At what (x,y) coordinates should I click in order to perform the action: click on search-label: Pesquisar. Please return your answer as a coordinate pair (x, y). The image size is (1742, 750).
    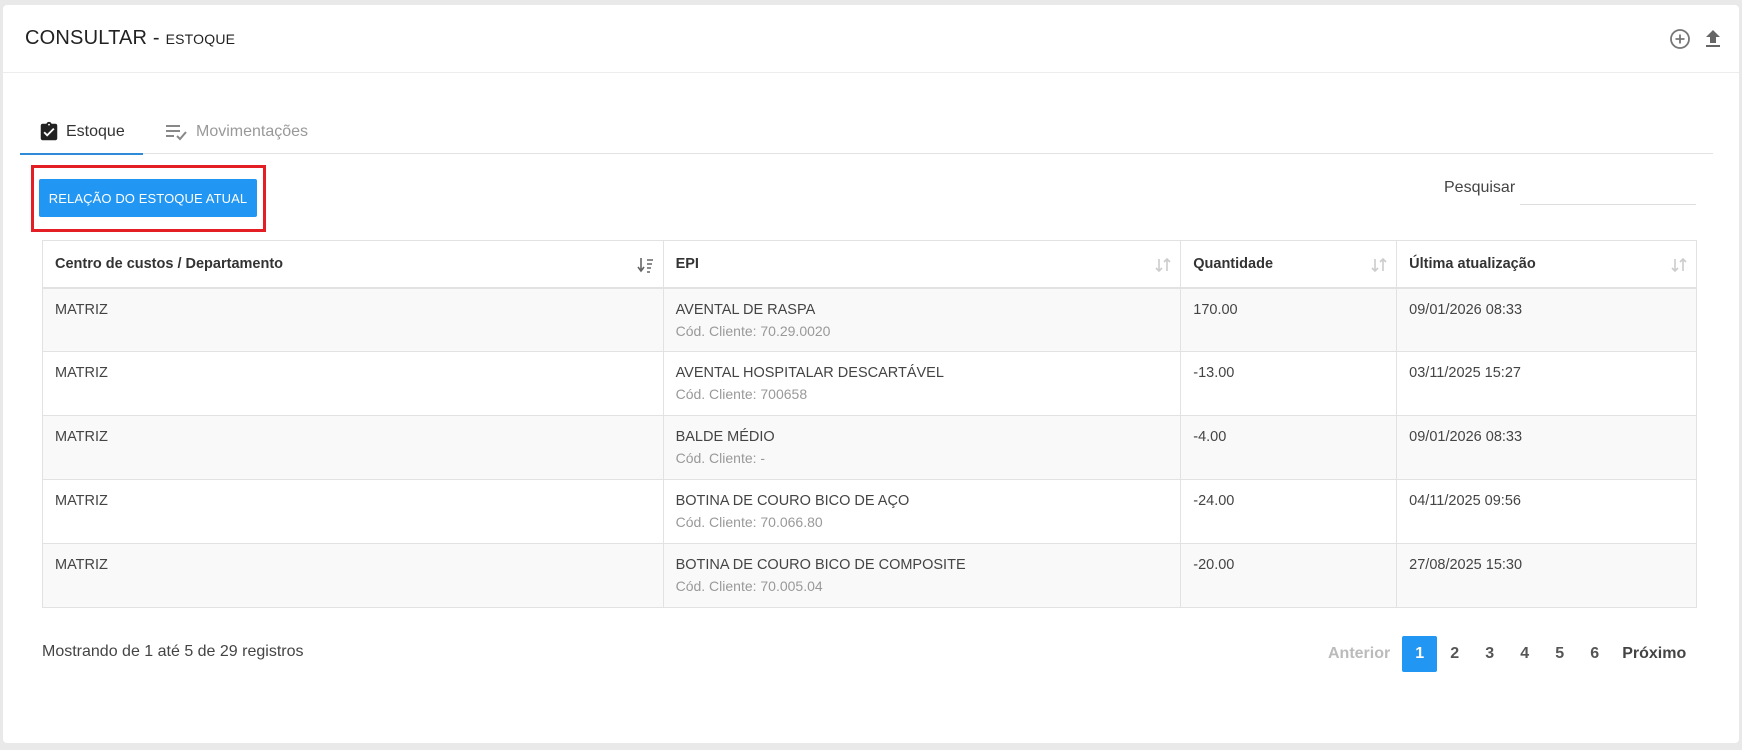
    Looking at the image, I should click on (1480, 187).